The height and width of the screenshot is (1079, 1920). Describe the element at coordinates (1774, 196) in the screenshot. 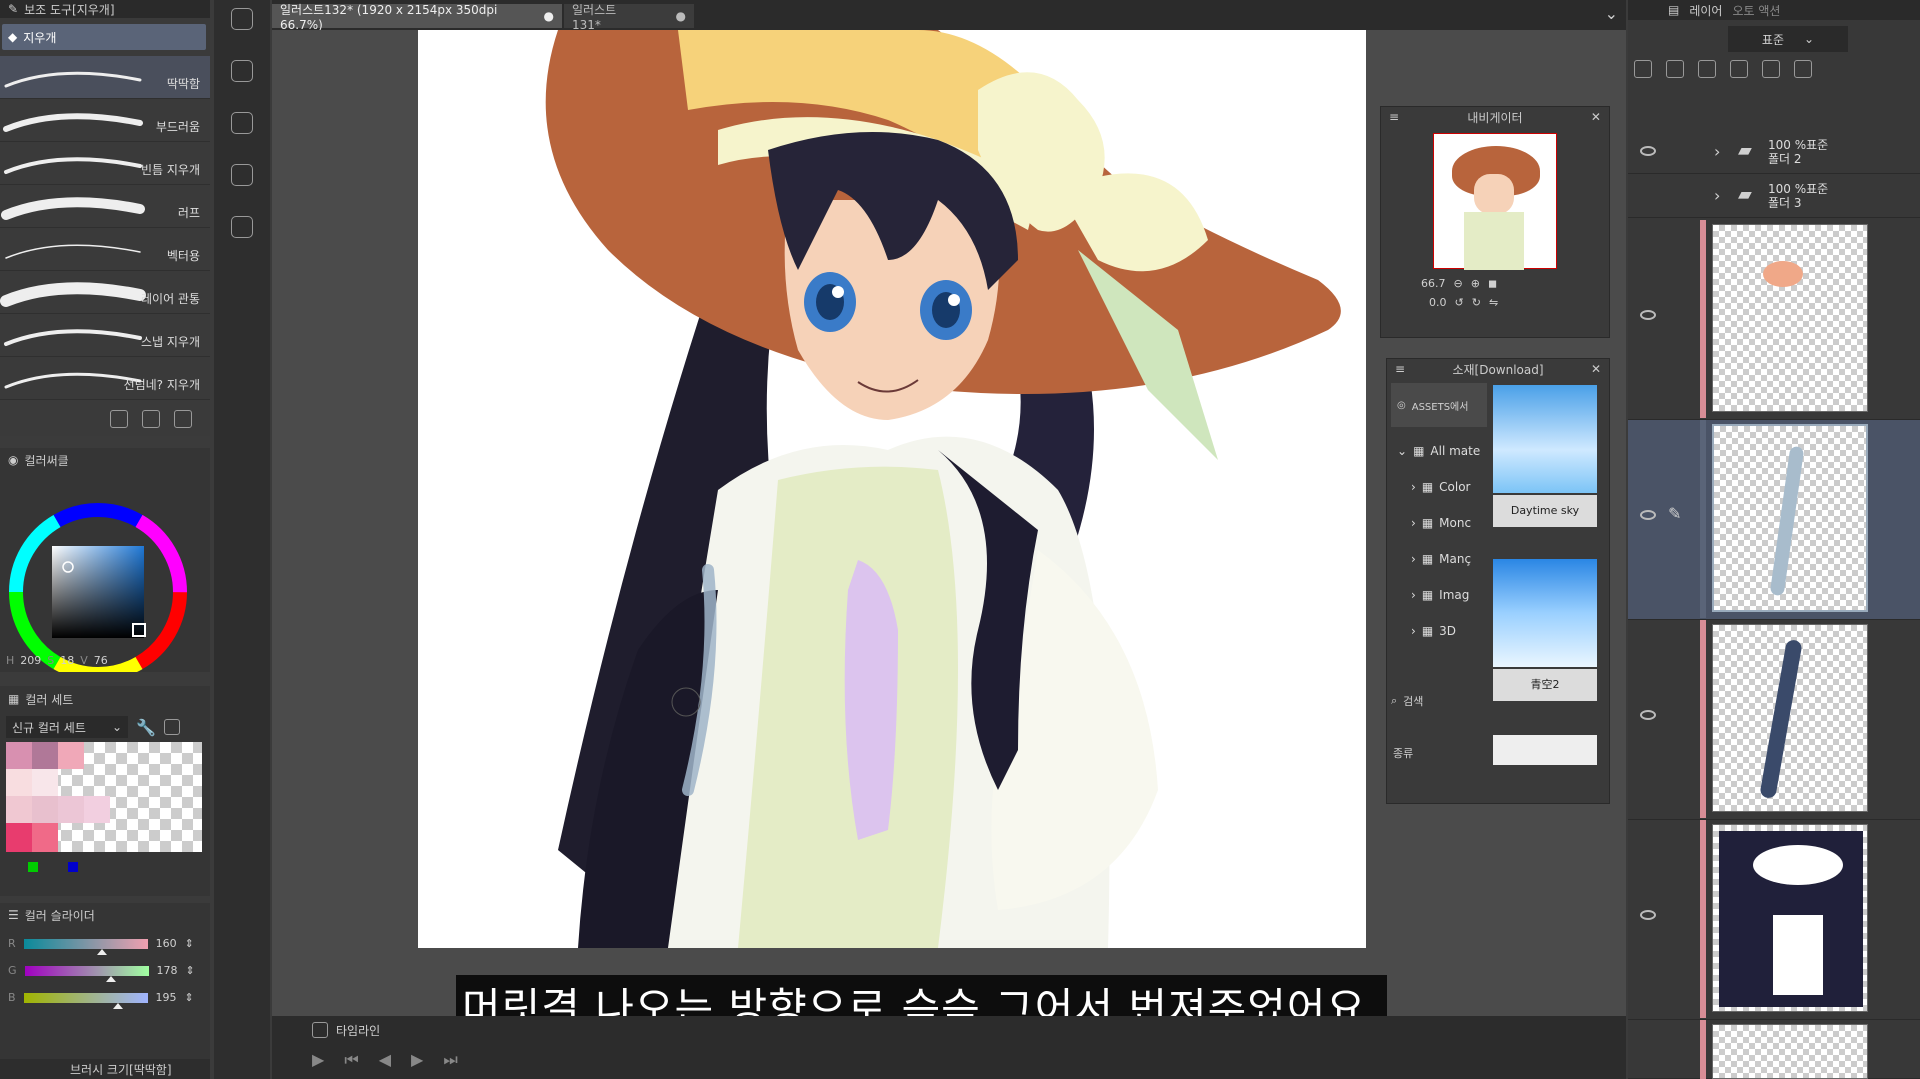

I see `layer-folder-3: › ▰ 100 %표준 폴더 3` at that location.